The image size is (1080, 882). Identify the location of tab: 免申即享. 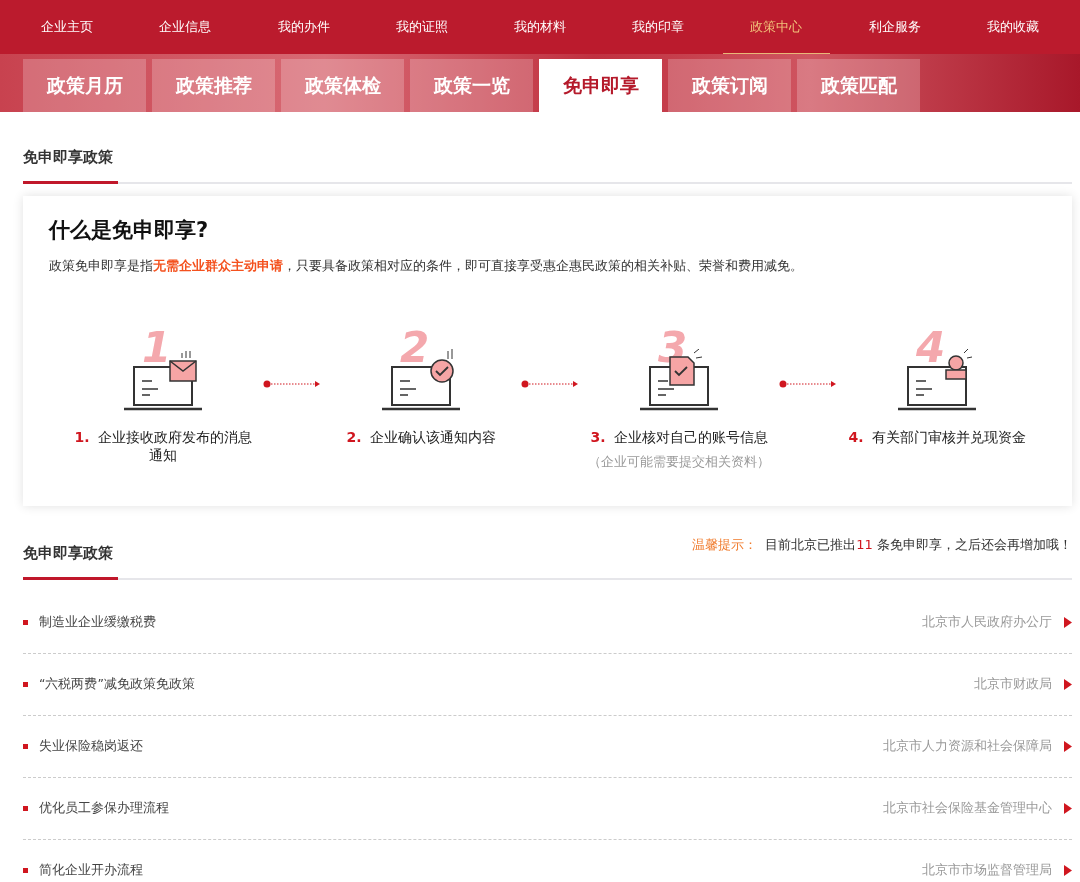
(600, 85).